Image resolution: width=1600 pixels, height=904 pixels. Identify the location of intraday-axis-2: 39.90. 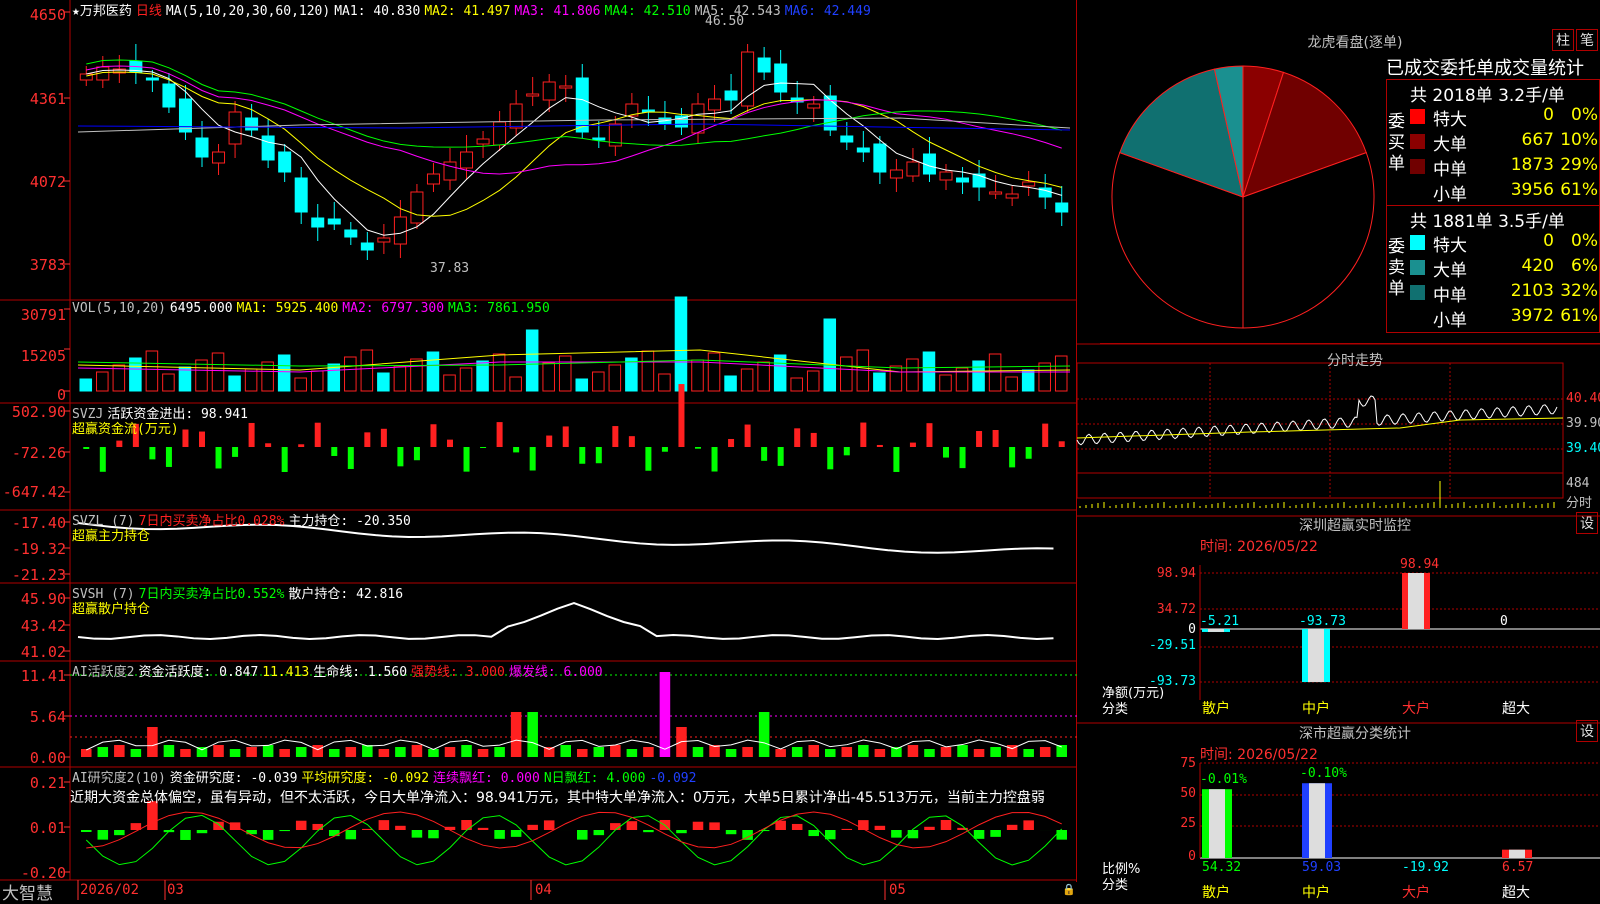
(1583, 423).